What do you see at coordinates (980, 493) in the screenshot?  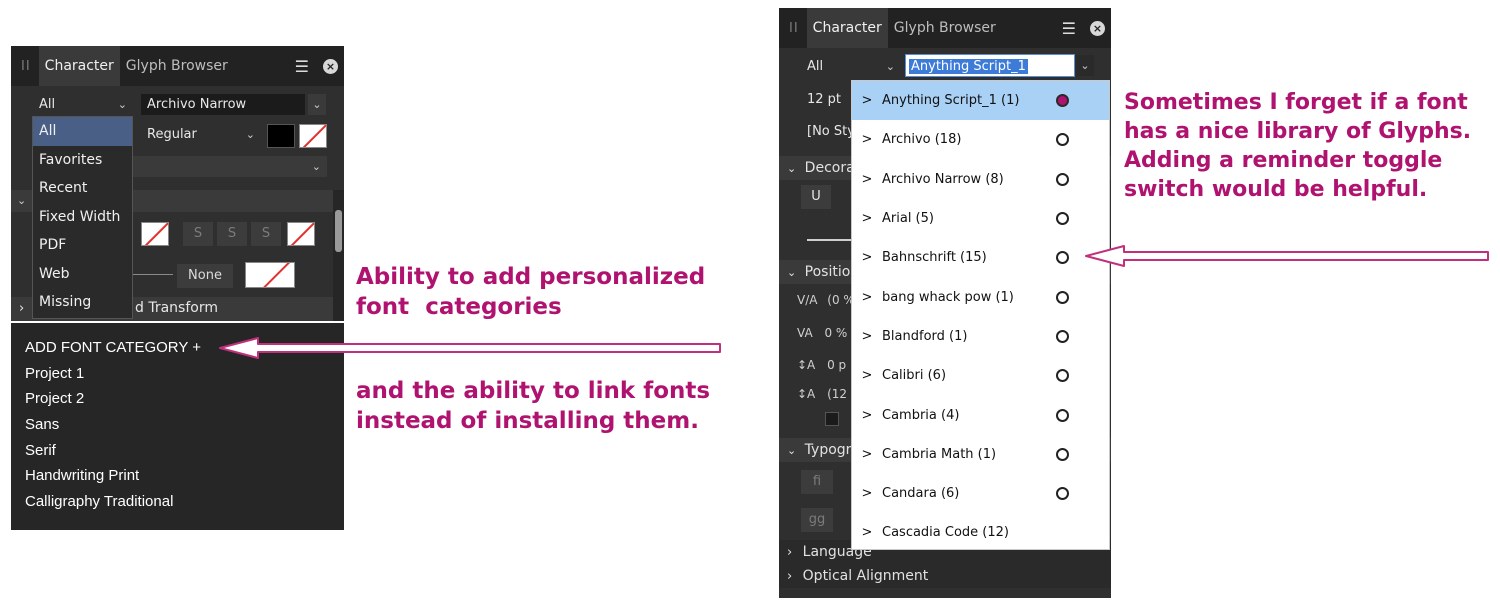 I see `font-list-item: > Candara (6)` at bounding box center [980, 493].